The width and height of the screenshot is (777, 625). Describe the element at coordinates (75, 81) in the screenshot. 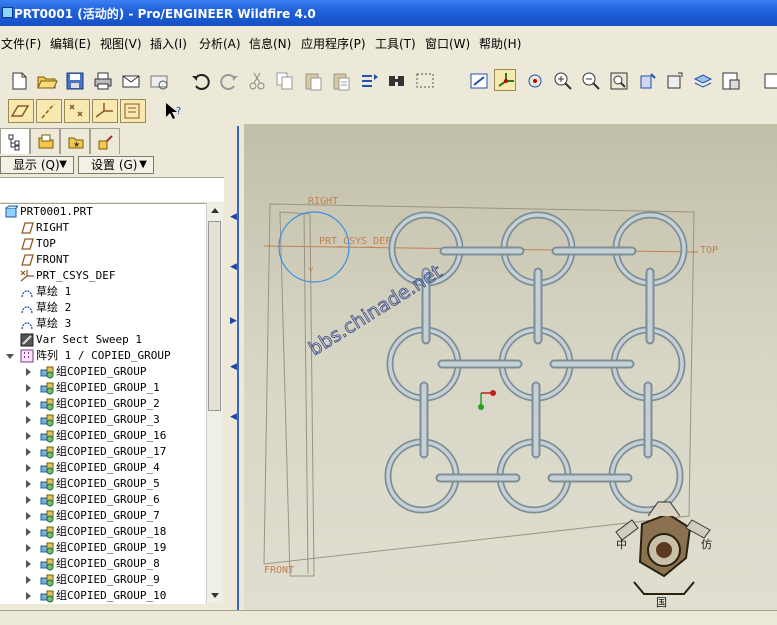

I see `save-icon` at that location.